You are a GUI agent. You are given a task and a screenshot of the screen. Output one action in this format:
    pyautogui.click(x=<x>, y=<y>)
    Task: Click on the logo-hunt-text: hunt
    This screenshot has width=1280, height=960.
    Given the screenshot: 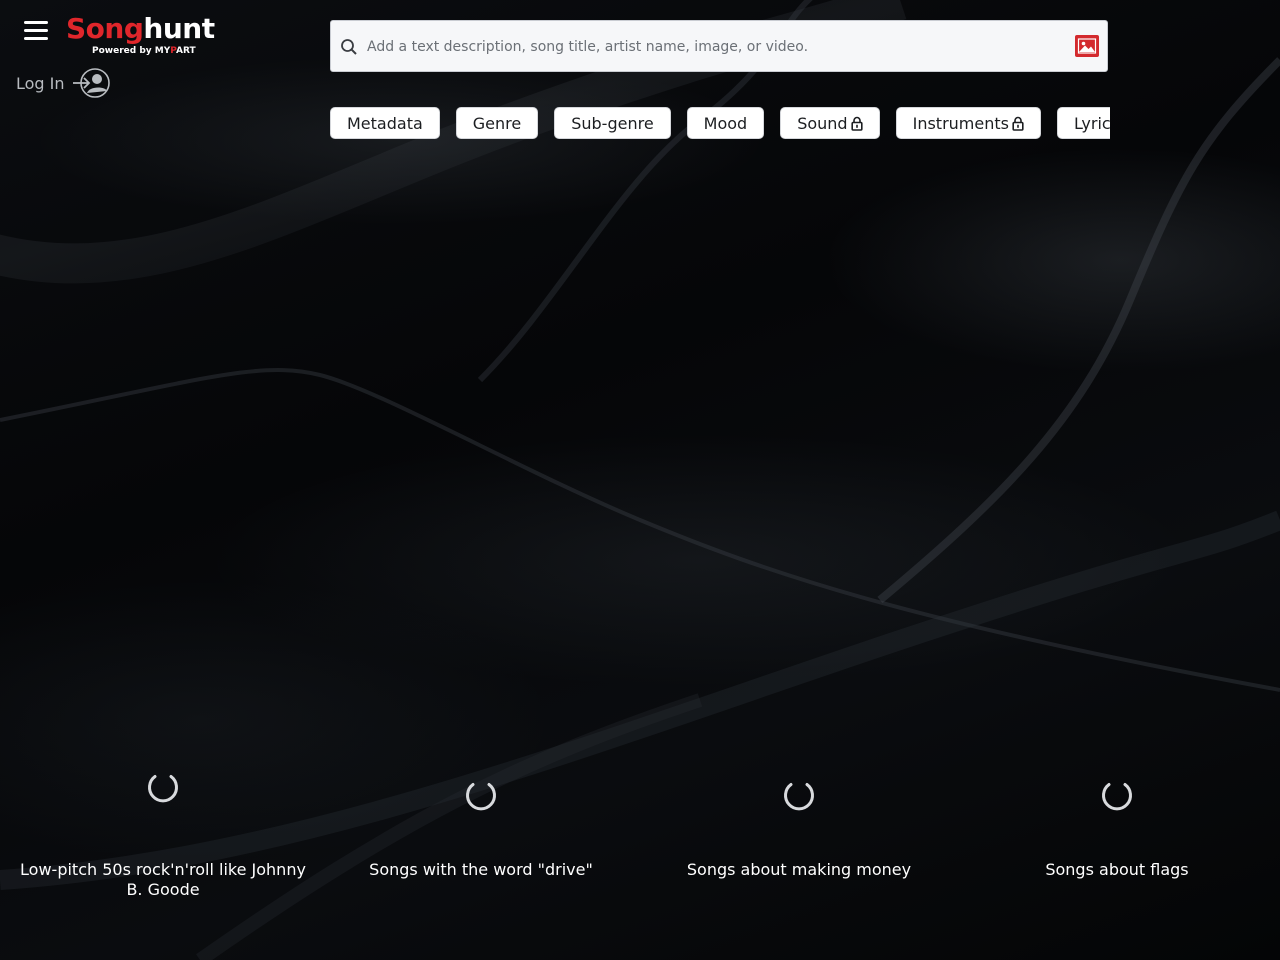 What is the action you would take?
    pyautogui.click(x=179, y=28)
    